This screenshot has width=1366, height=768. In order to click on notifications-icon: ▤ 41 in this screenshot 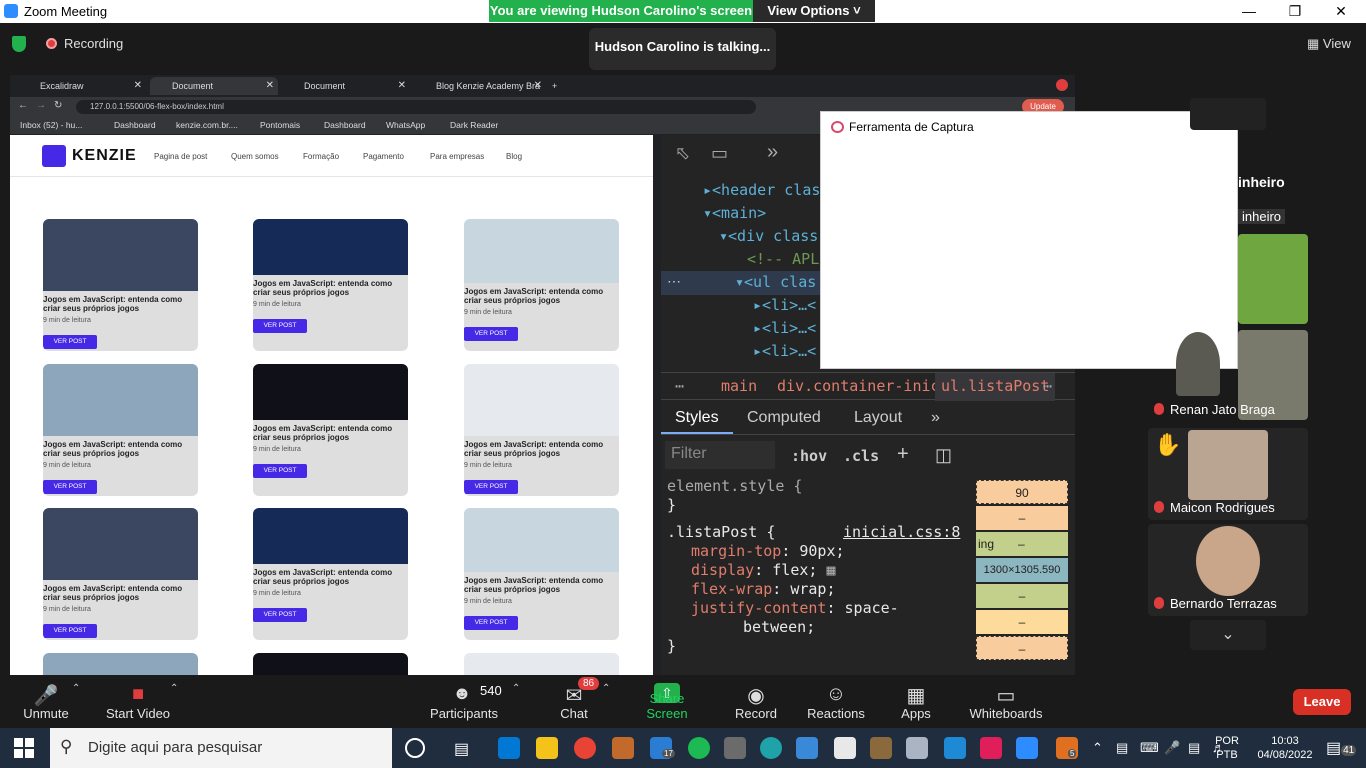, I will do `click(1341, 748)`.